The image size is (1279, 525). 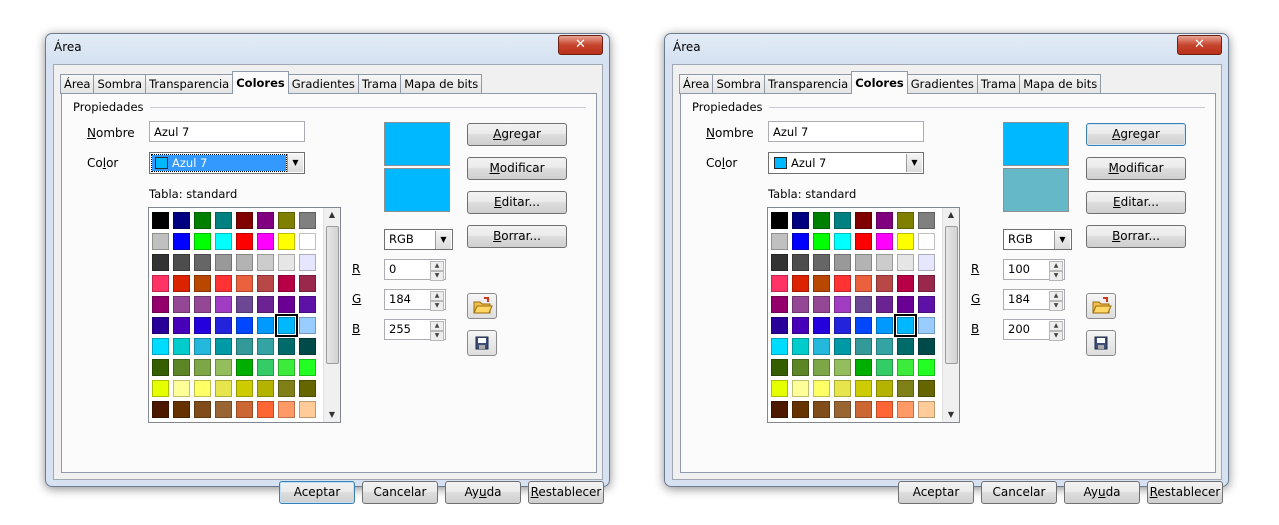 What do you see at coordinates (1019, 492) in the screenshot?
I see `cancelar-button: Cancelar` at bounding box center [1019, 492].